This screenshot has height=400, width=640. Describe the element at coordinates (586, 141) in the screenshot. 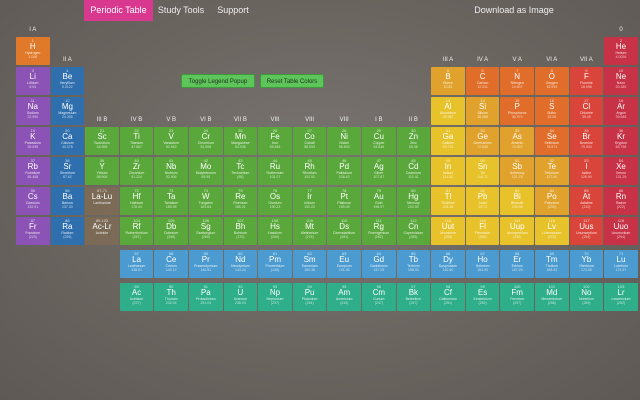

I see `element-cell-br: 35 Br Bromine 79.904` at that location.